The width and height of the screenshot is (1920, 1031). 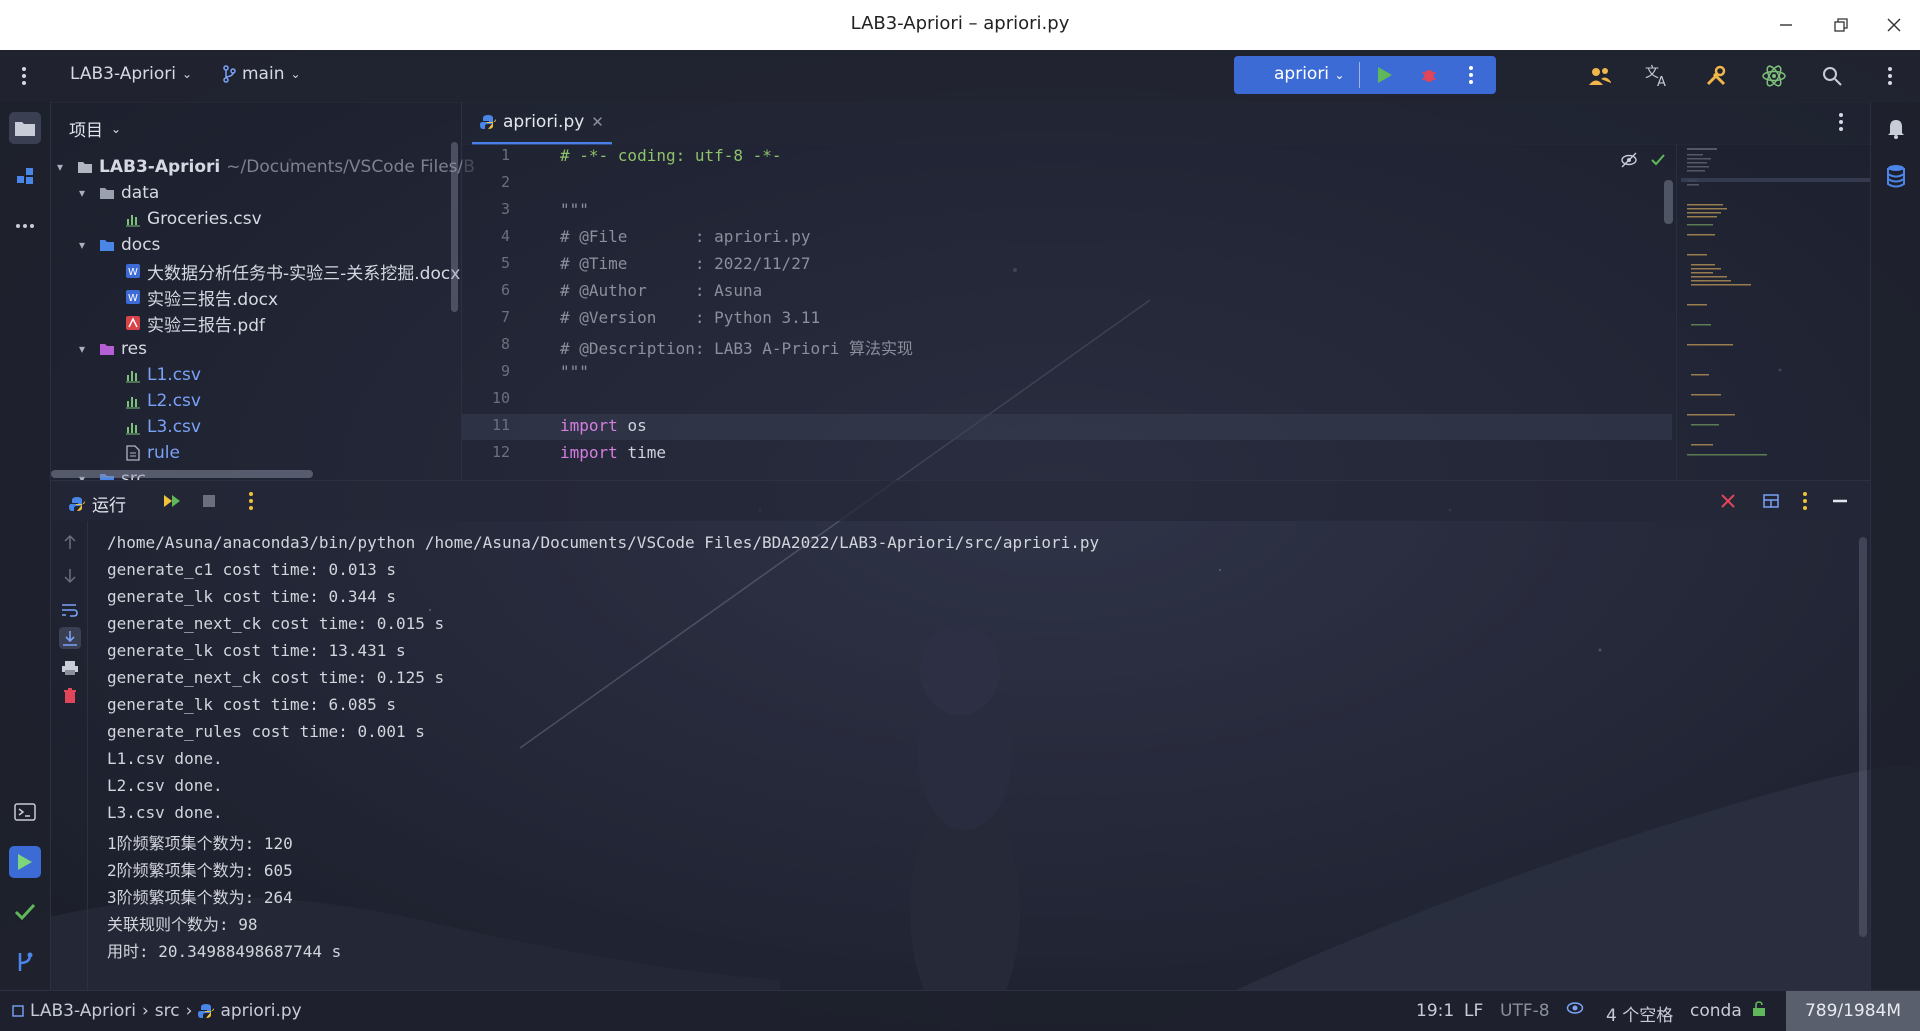 What do you see at coordinates (182, 474) in the screenshot?
I see `project-hscrollbar` at bounding box center [182, 474].